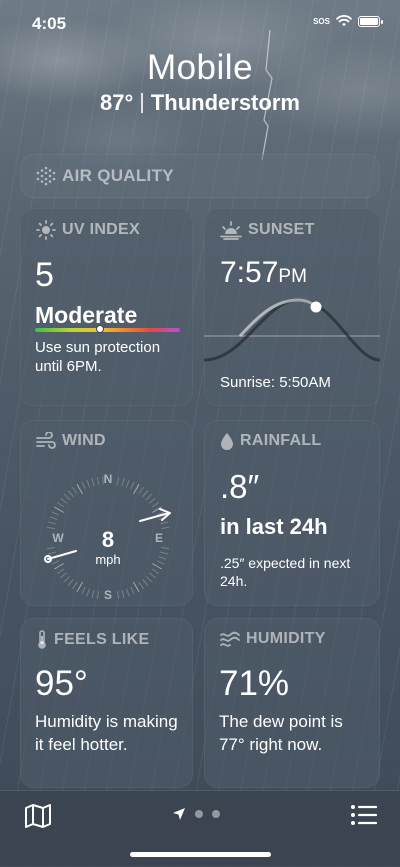 The image size is (400, 867). Describe the element at coordinates (281, 733) in the screenshot. I see `humidity-description: The dew point is 77° right now.` at that location.